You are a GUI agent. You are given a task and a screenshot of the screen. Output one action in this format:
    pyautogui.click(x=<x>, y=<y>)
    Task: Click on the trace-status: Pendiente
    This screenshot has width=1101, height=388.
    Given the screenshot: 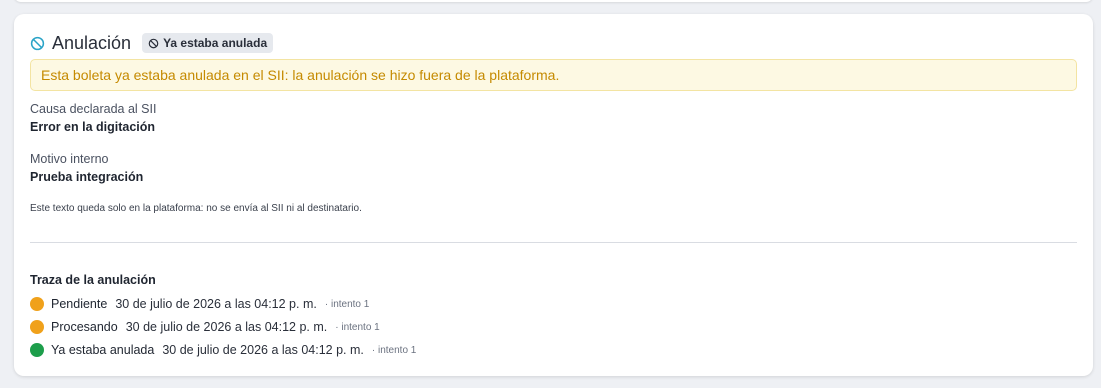 What is the action you would take?
    pyautogui.click(x=79, y=304)
    